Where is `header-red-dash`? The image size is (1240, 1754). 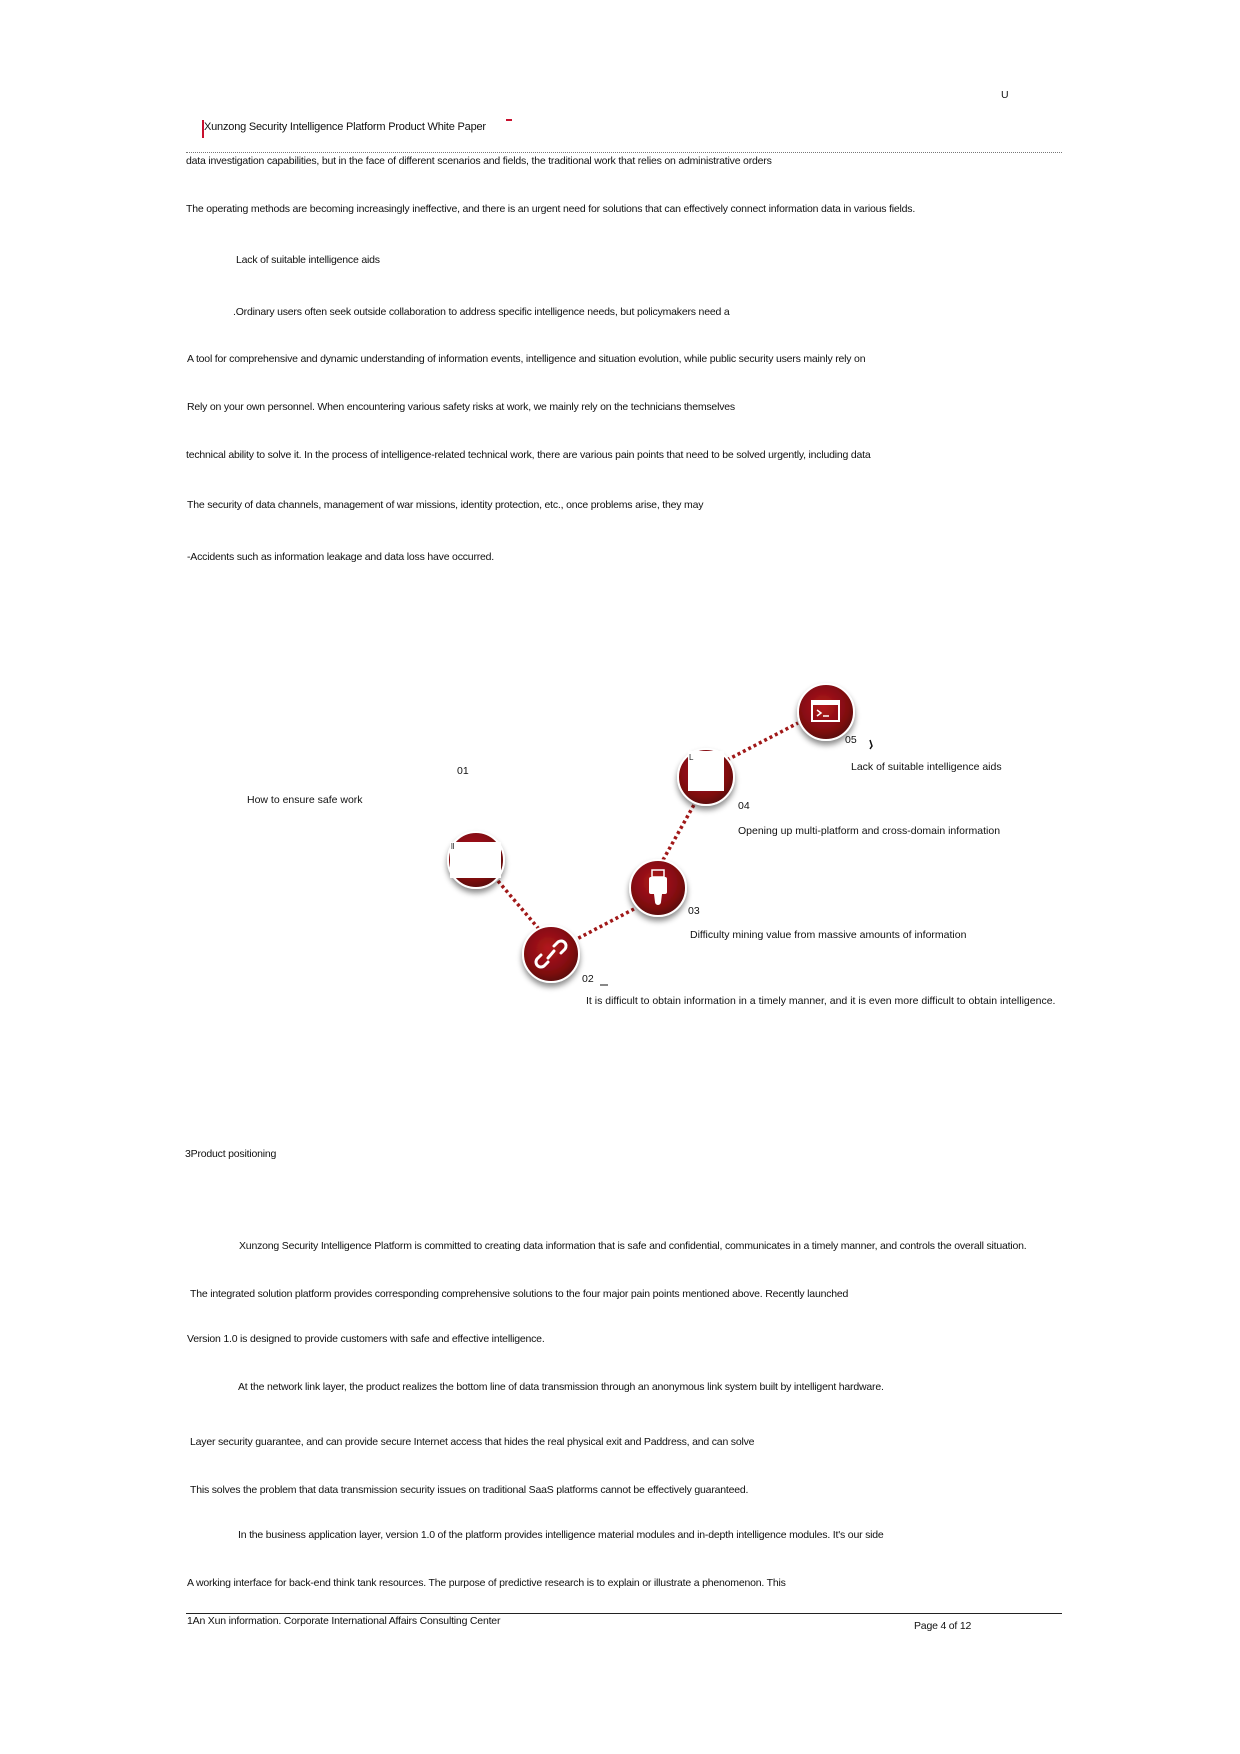
header-red-dash is located at coordinates (509, 120).